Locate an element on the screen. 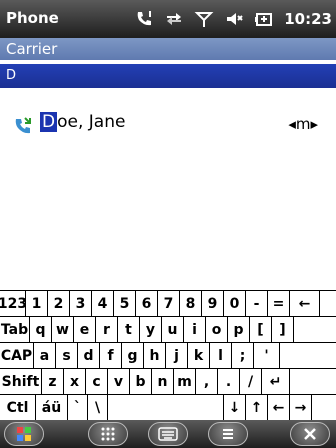  call-status-icon is located at coordinates (144, 19).